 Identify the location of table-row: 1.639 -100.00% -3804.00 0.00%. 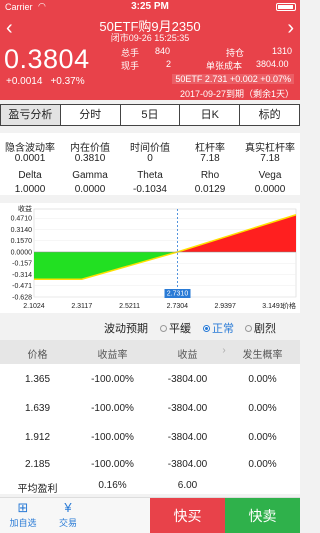
(150, 409).